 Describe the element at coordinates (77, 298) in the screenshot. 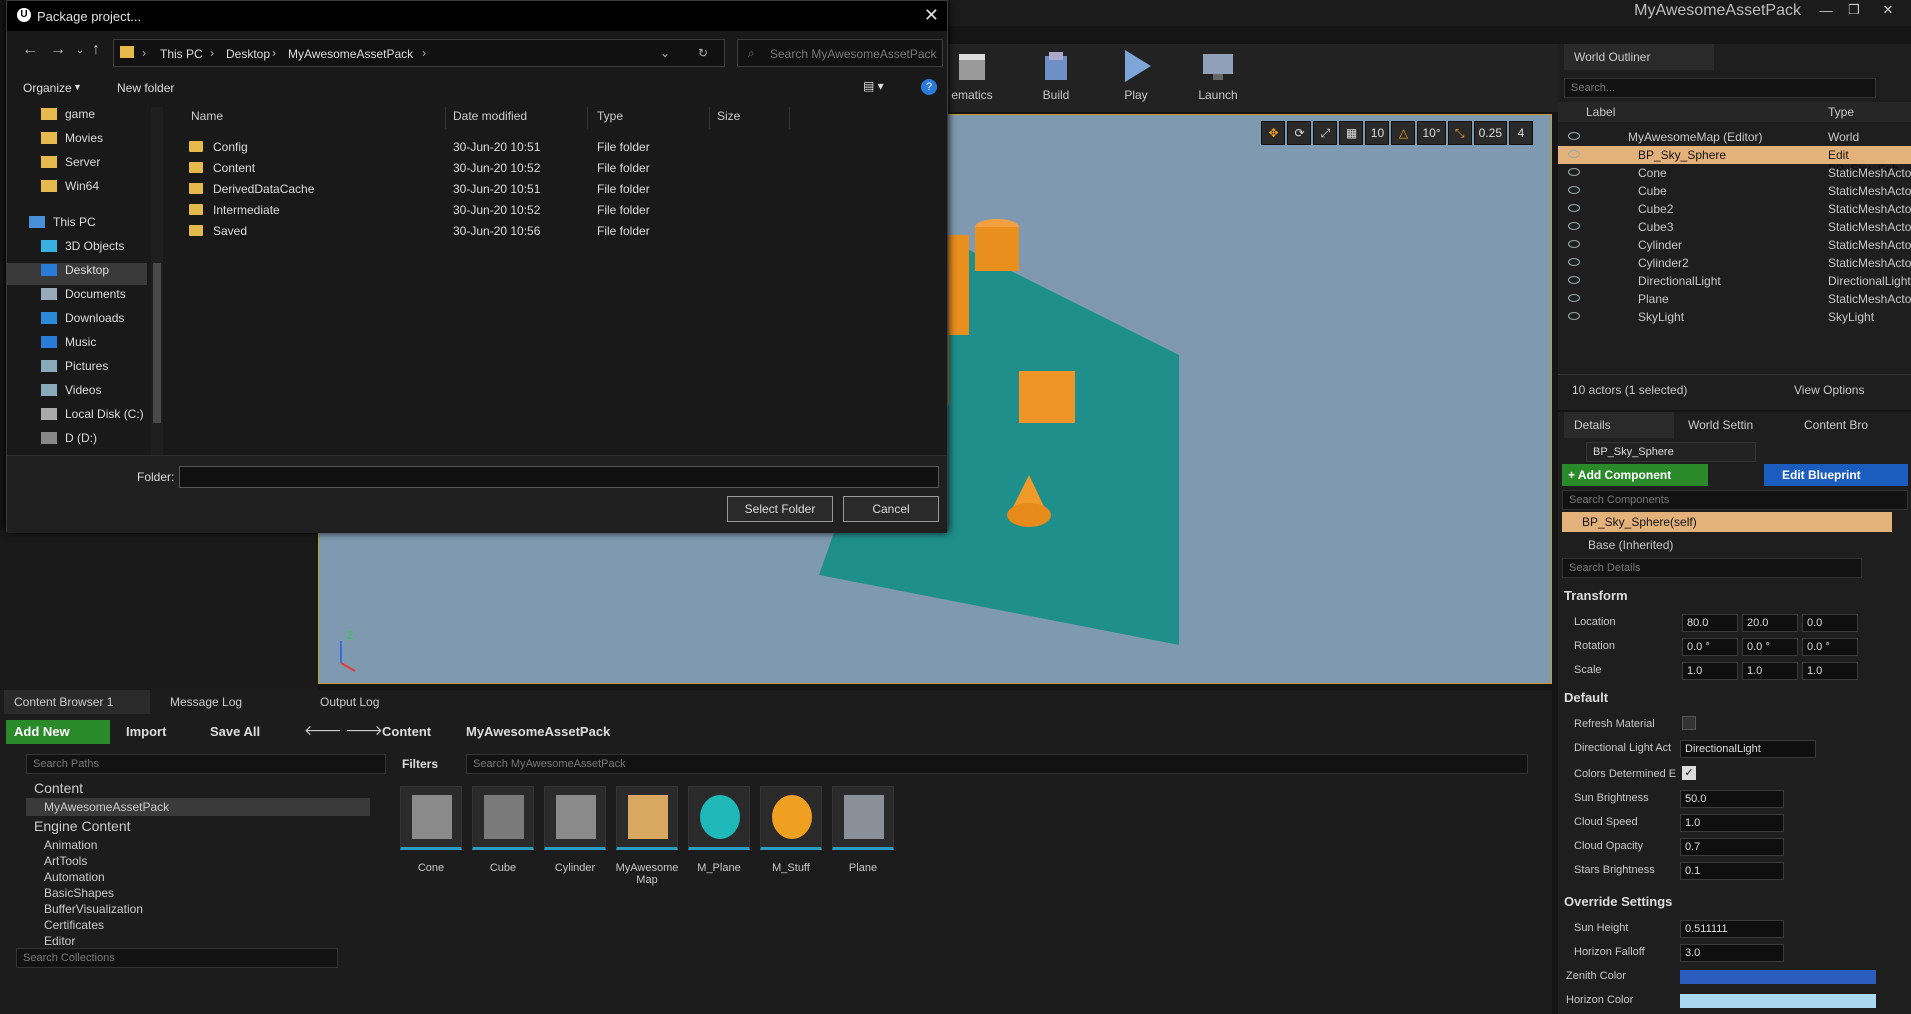

I see `tree-item-documents: Documents` at that location.